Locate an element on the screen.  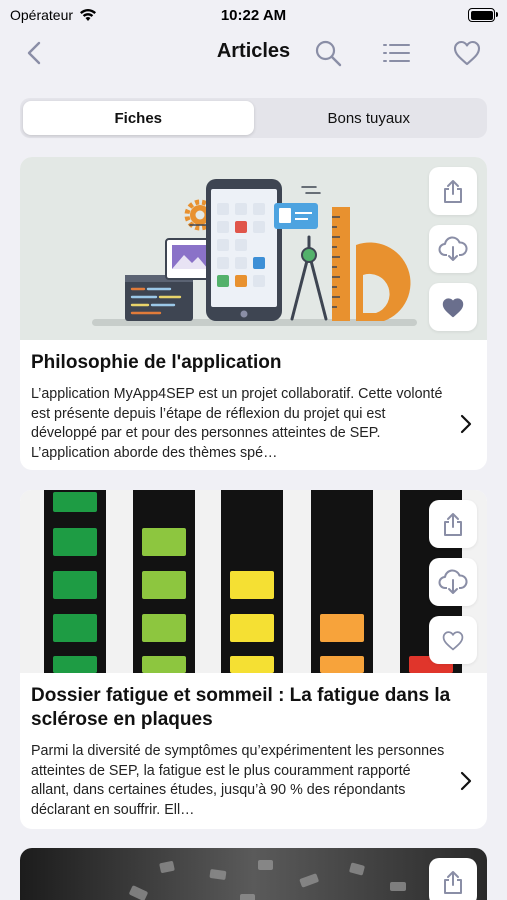
list-icon is located at coordinates (396, 53).